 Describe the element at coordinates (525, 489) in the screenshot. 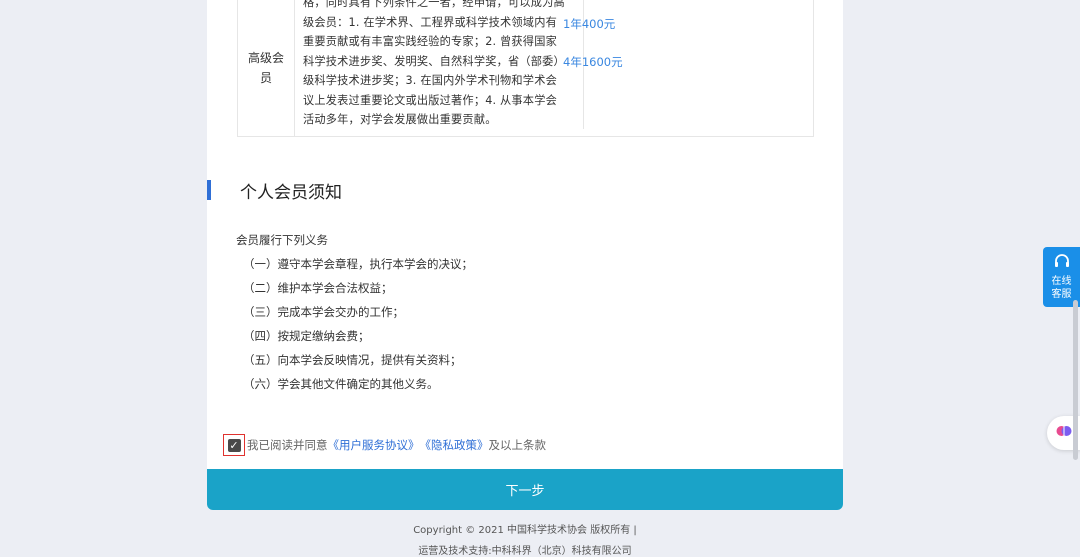

I see `next-step-button: 下一步` at that location.